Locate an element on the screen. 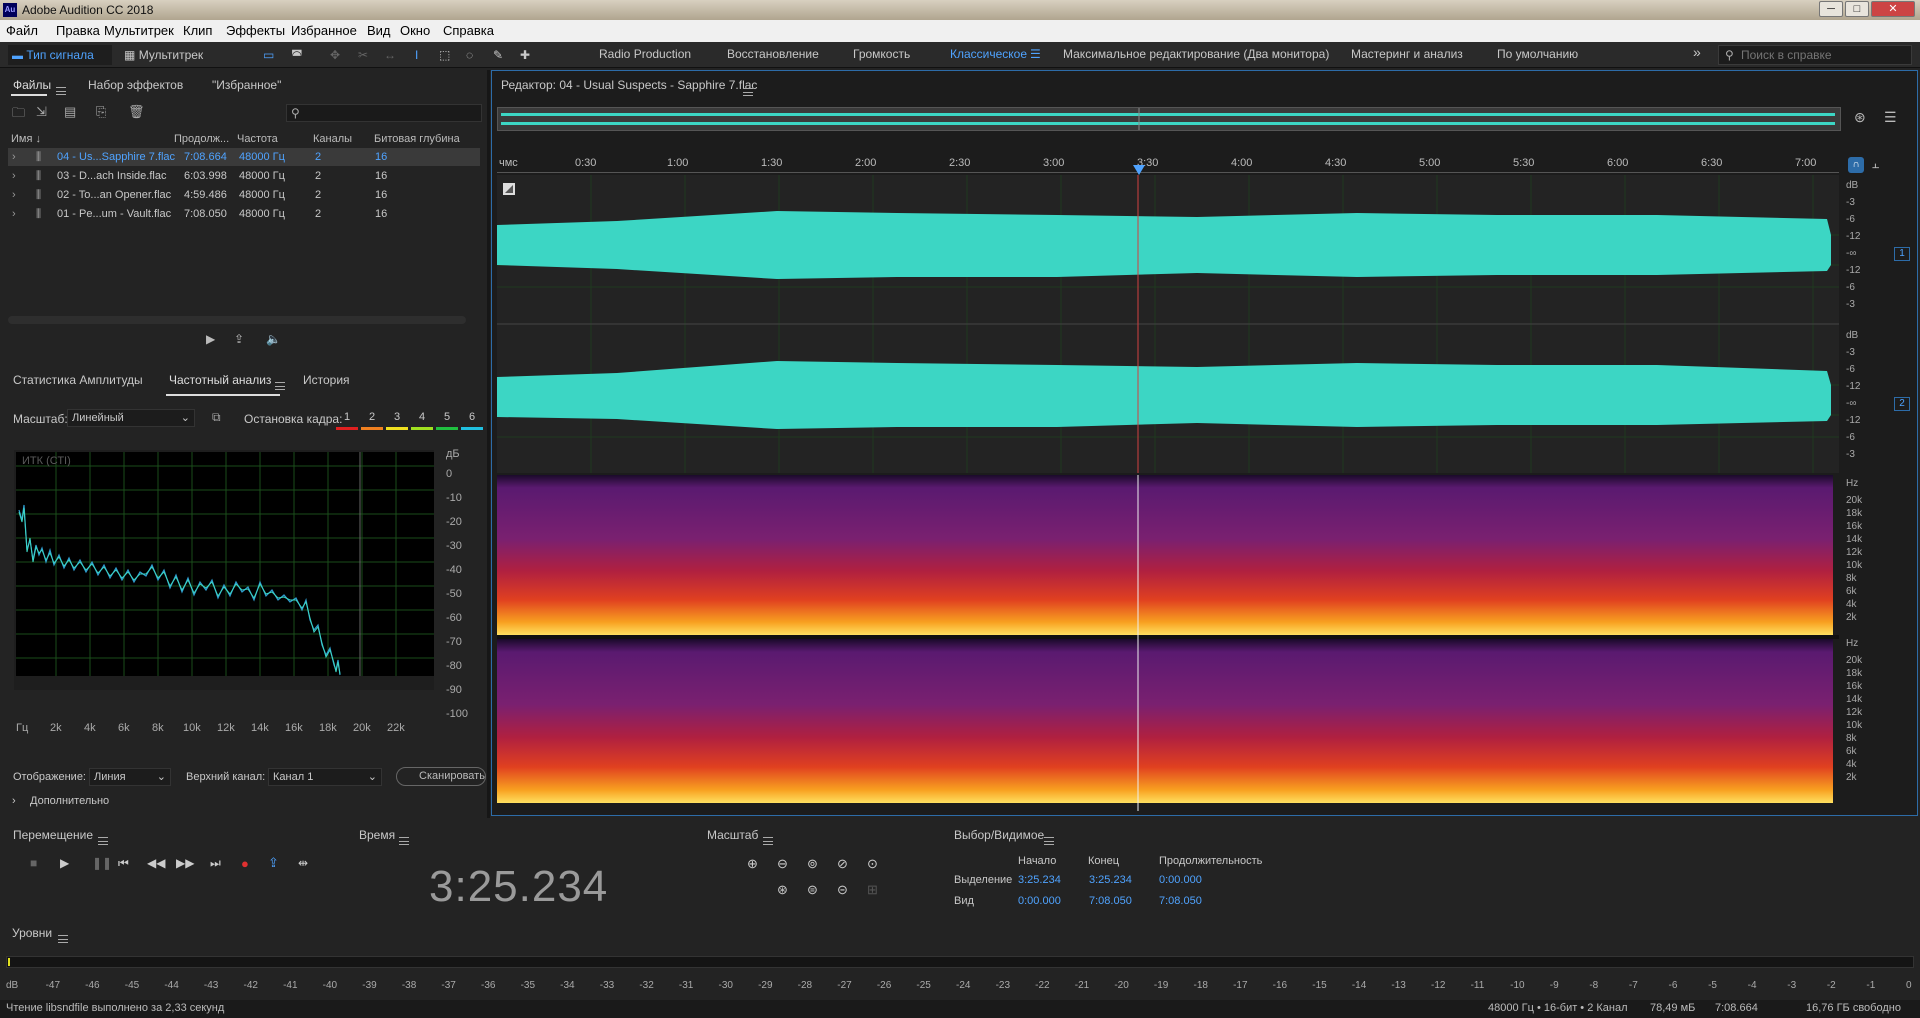  zoom-in-amplitude-icon: ⊕ is located at coordinates (752, 864).